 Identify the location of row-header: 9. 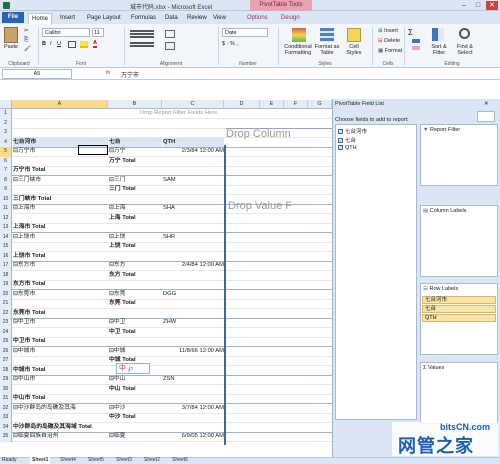
(6, 190).